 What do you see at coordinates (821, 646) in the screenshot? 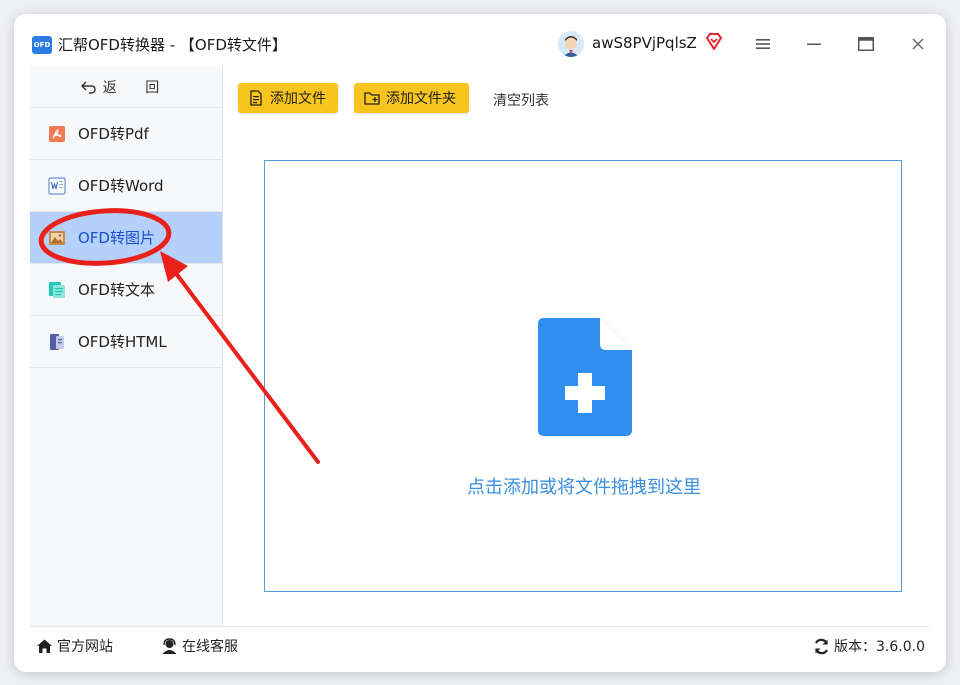
I see `refresh-icon` at bounding box center [821, 646].